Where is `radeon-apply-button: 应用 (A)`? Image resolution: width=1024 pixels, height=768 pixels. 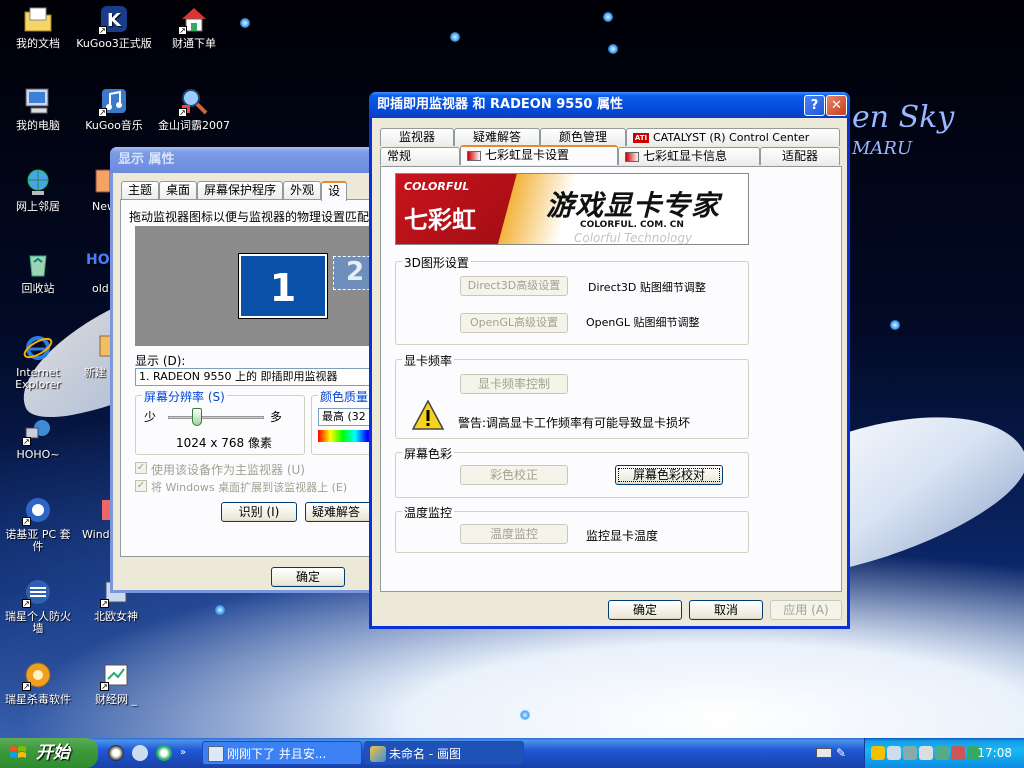
radeon-apply-button: 应用 (A) is located at coordinates (806, 610).